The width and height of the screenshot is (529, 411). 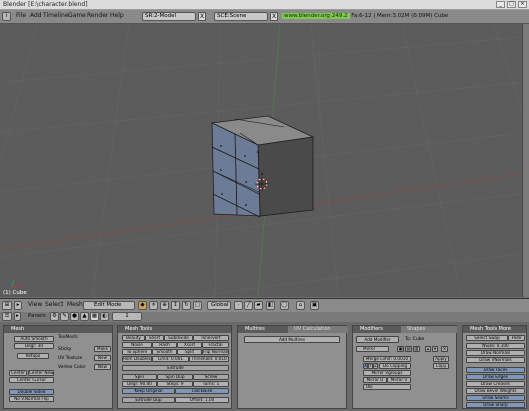 I want to click on script-icon: ✎, so click(x=64, y=316).